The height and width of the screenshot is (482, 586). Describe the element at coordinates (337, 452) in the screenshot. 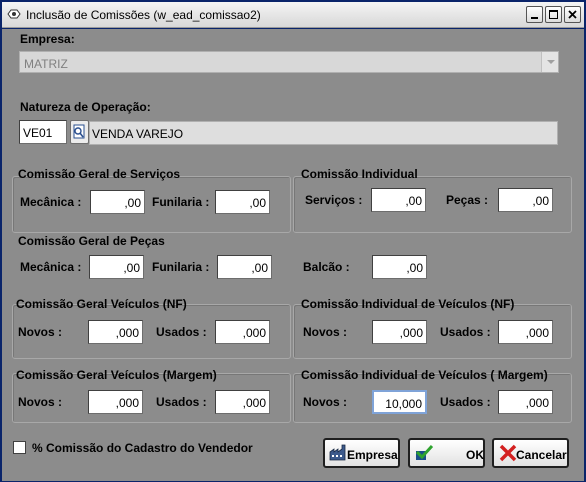

I see `factory-icon` at that location.